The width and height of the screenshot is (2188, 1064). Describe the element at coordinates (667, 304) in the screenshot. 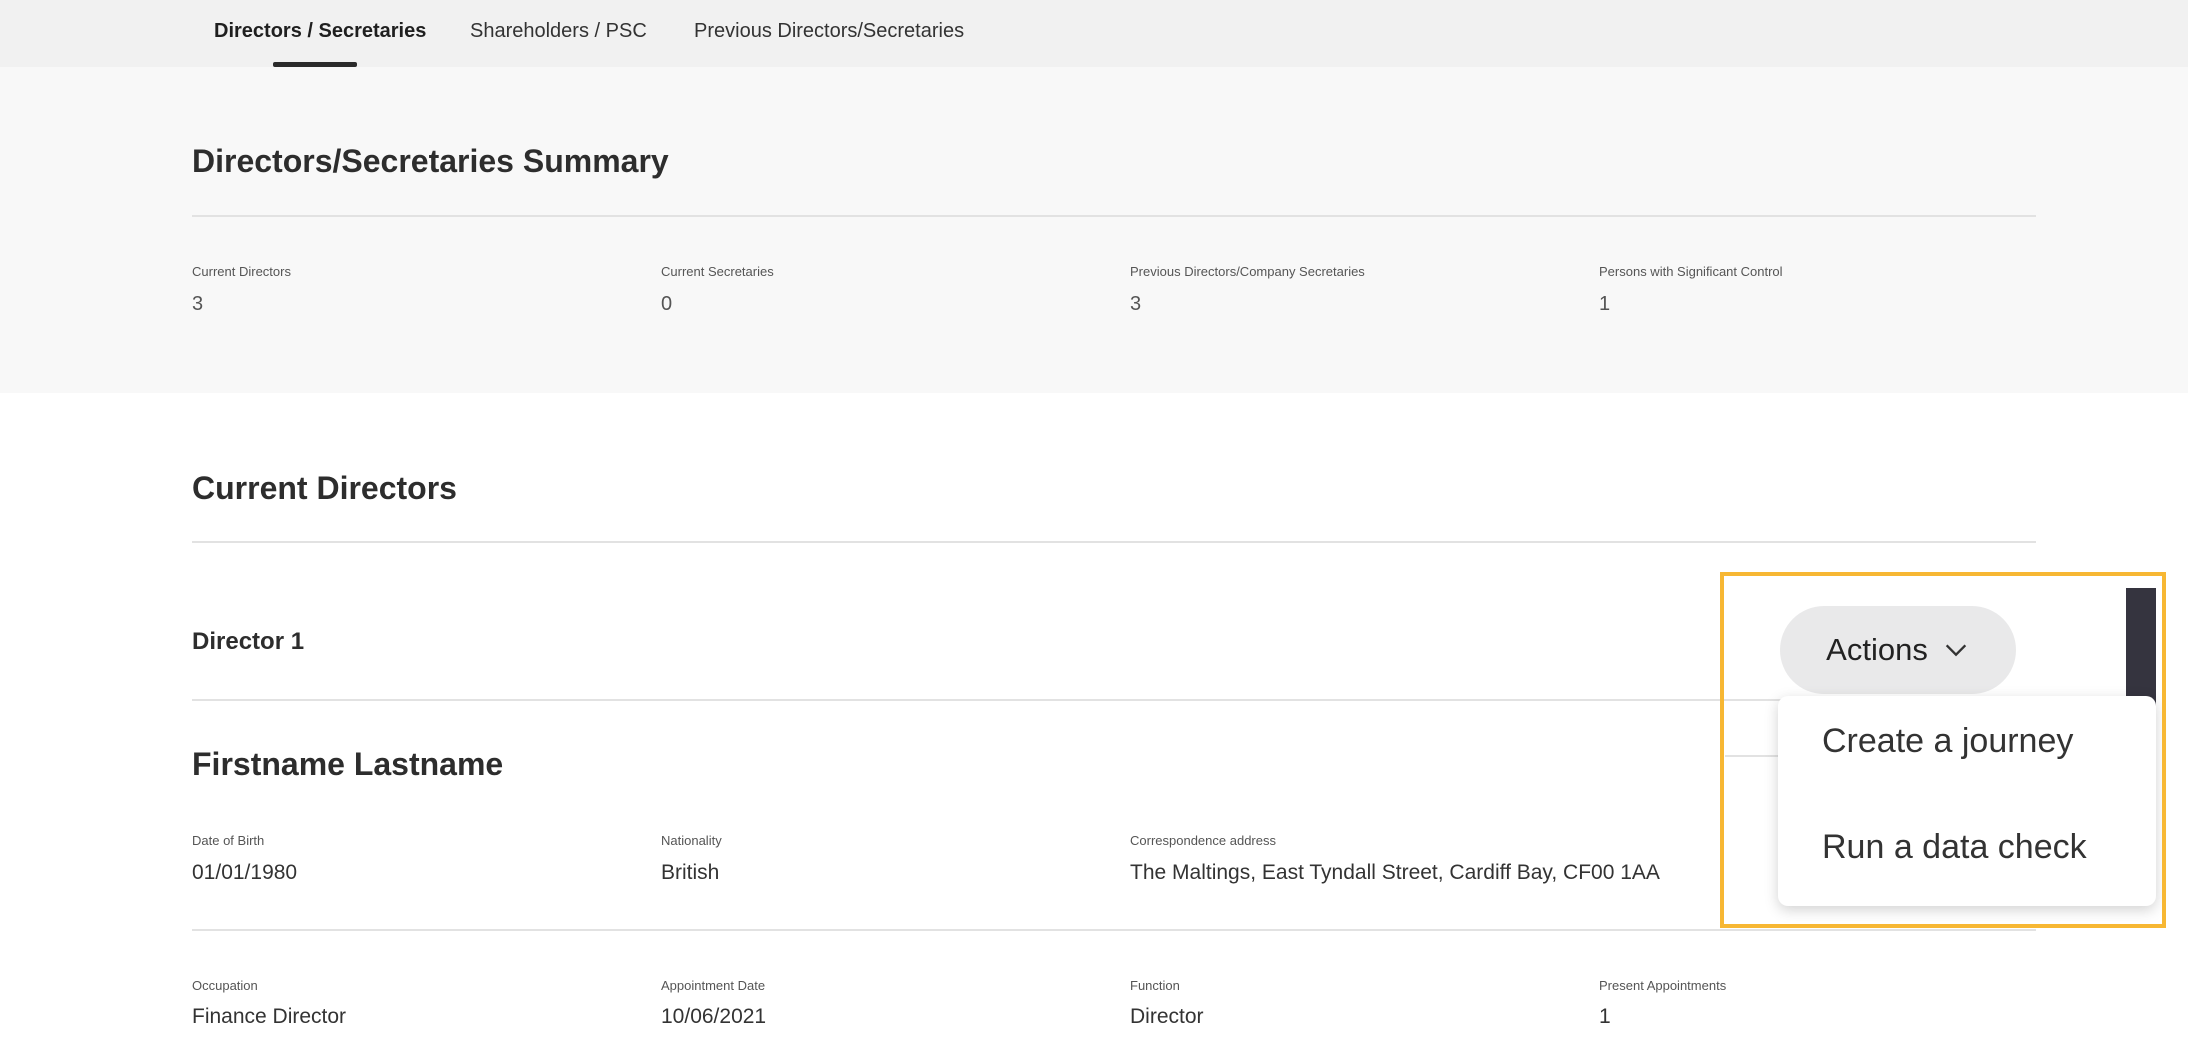

I see `stat-value-current-secretaries: 0` at that location.